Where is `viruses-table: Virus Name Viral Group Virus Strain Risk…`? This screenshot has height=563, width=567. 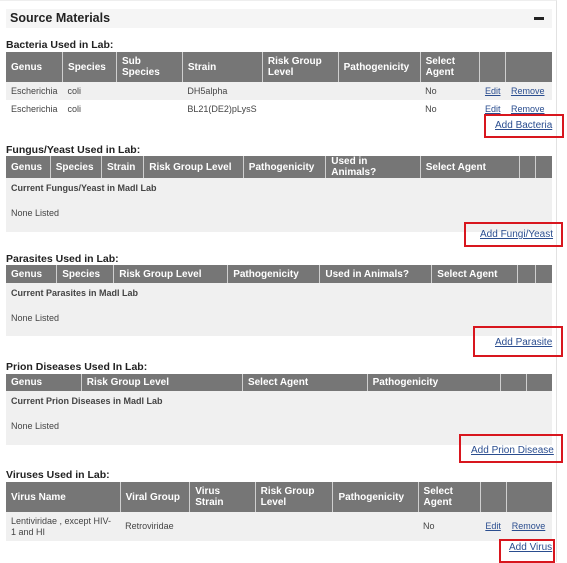
viruses-table: Virus Name Viral Group Virus Strain Risk… is located at coordinates (279, 511).